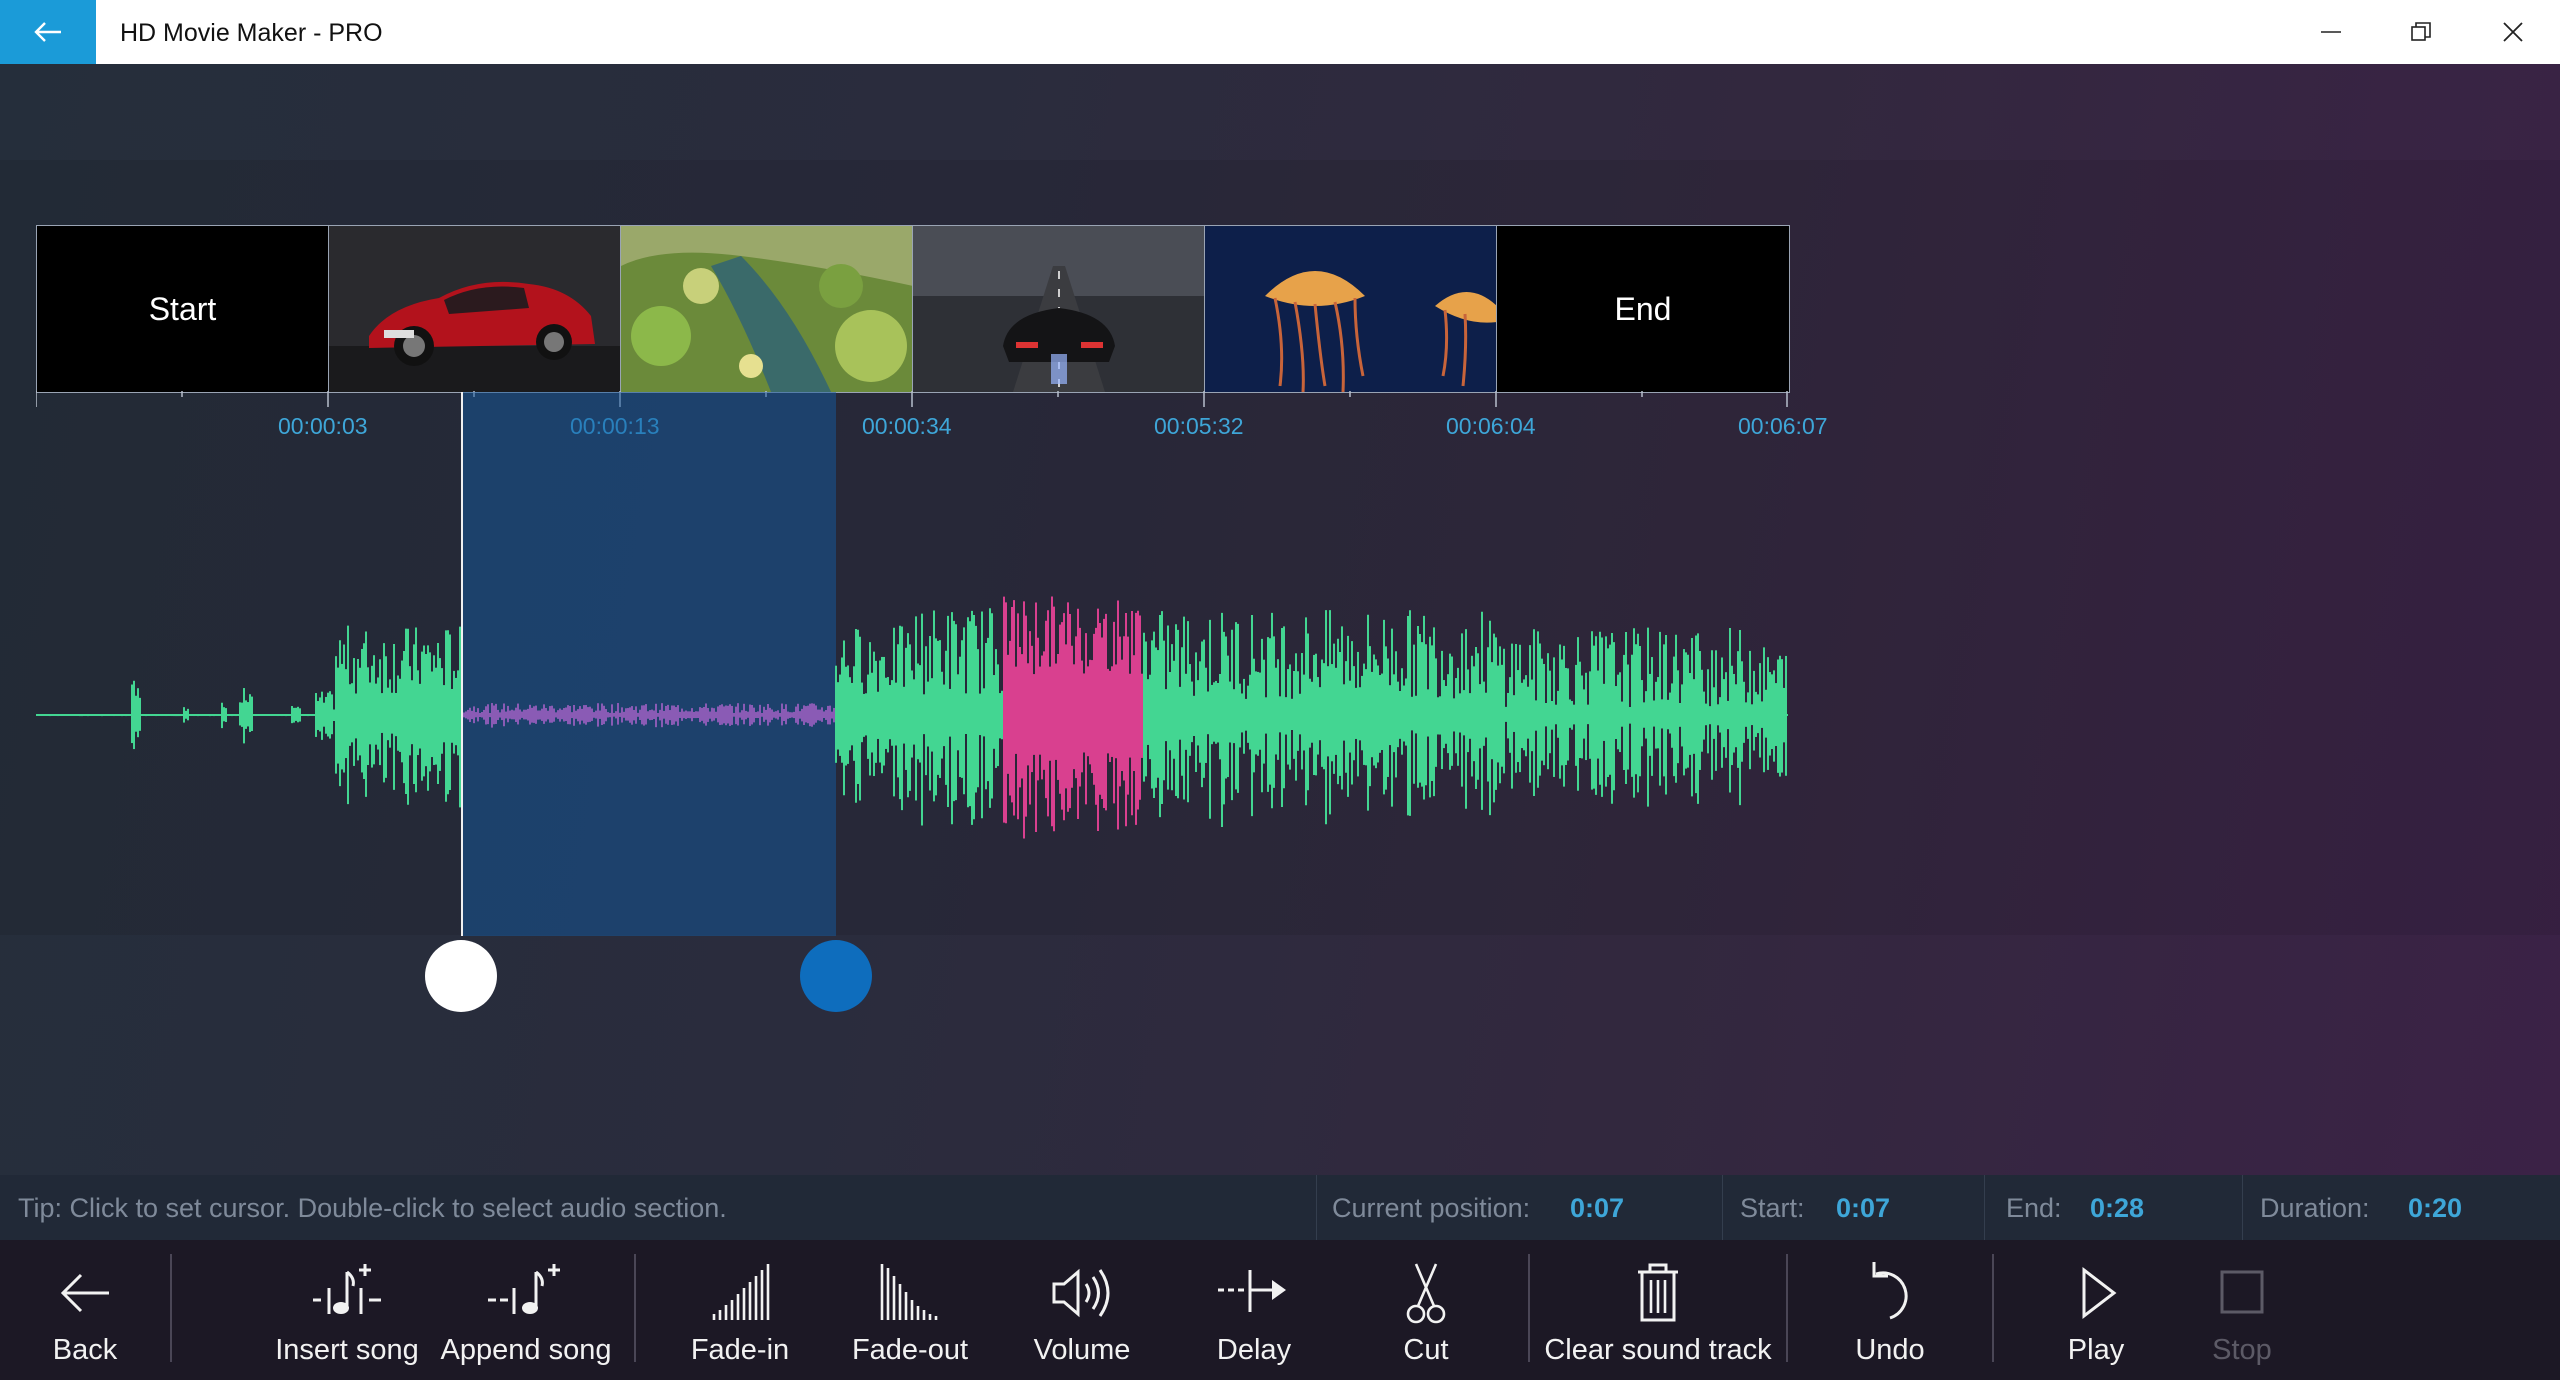 The image size is (2560, 1380). What do you see at coordinates (1351, 309) in the screenshot?
I see `clip-thumbnail-jellyfish` at bounding box center [1351, 309].